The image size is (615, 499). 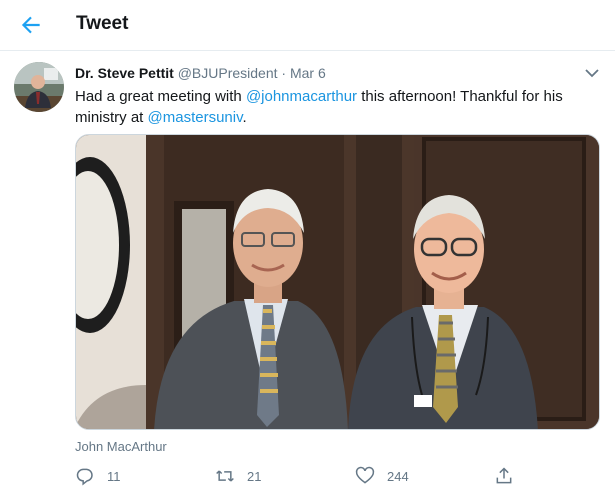 What do you see at coordinates (238, 476) in the screenshot?
I see `retweet-button: 21` at bounding box center [238, 476].